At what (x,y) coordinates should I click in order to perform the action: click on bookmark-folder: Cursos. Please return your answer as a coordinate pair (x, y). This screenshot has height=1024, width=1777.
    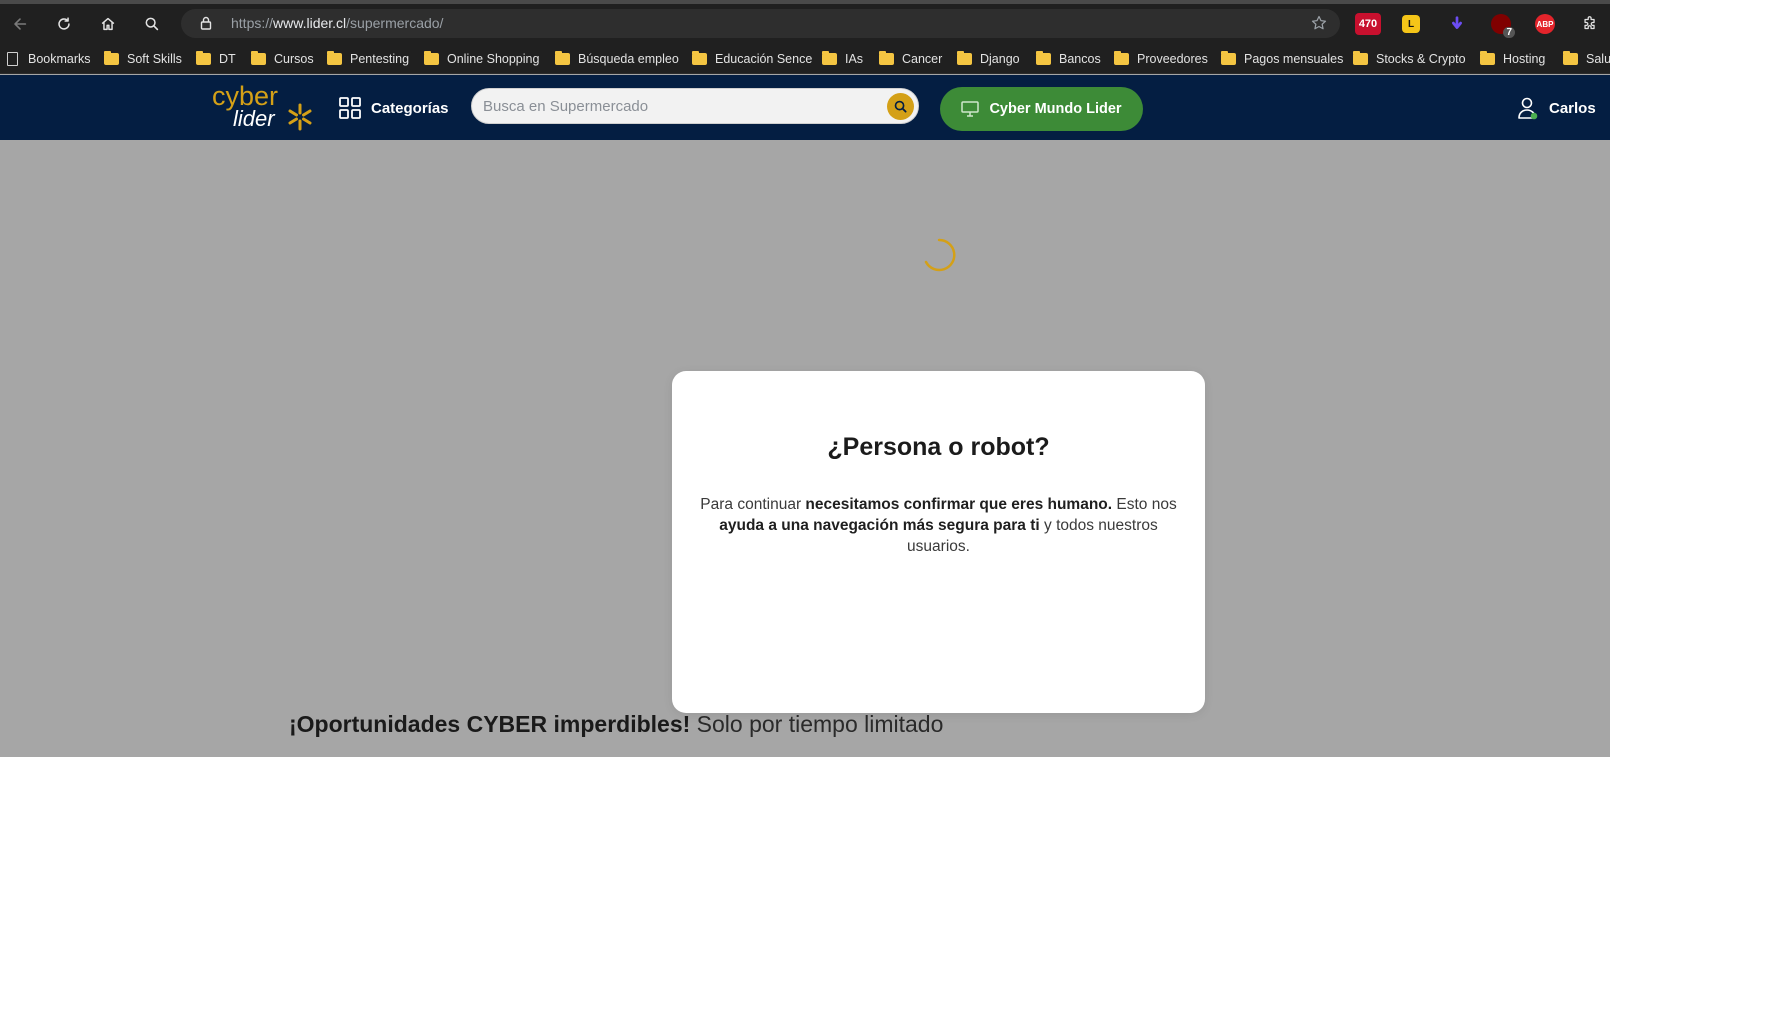
    Looking at the image, I should click on (282, 59).